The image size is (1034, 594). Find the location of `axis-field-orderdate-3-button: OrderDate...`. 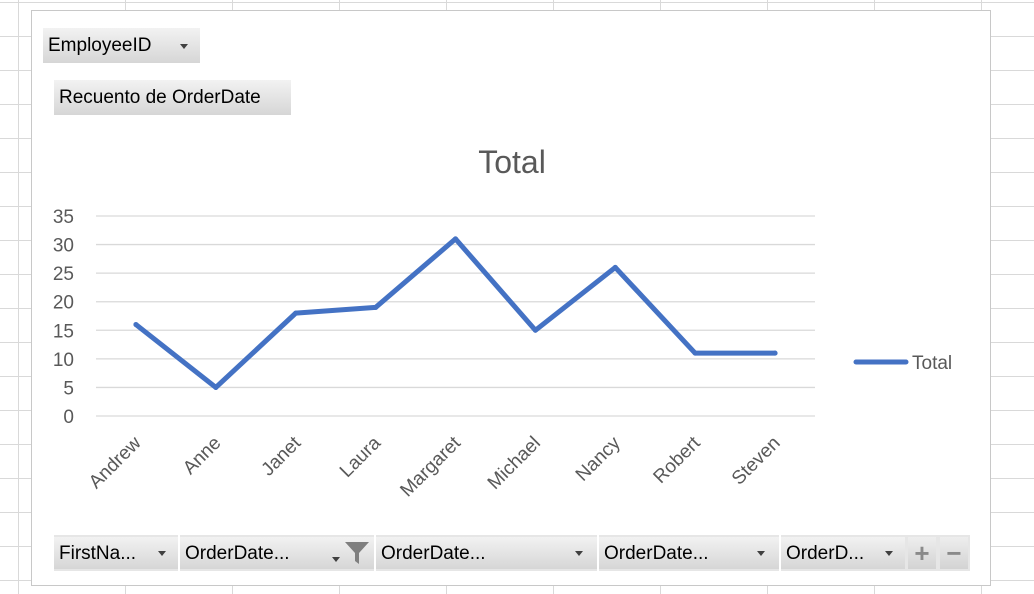

axis-field-orderdate-3-button: OrderDate... is located at coordinates (689, 553).